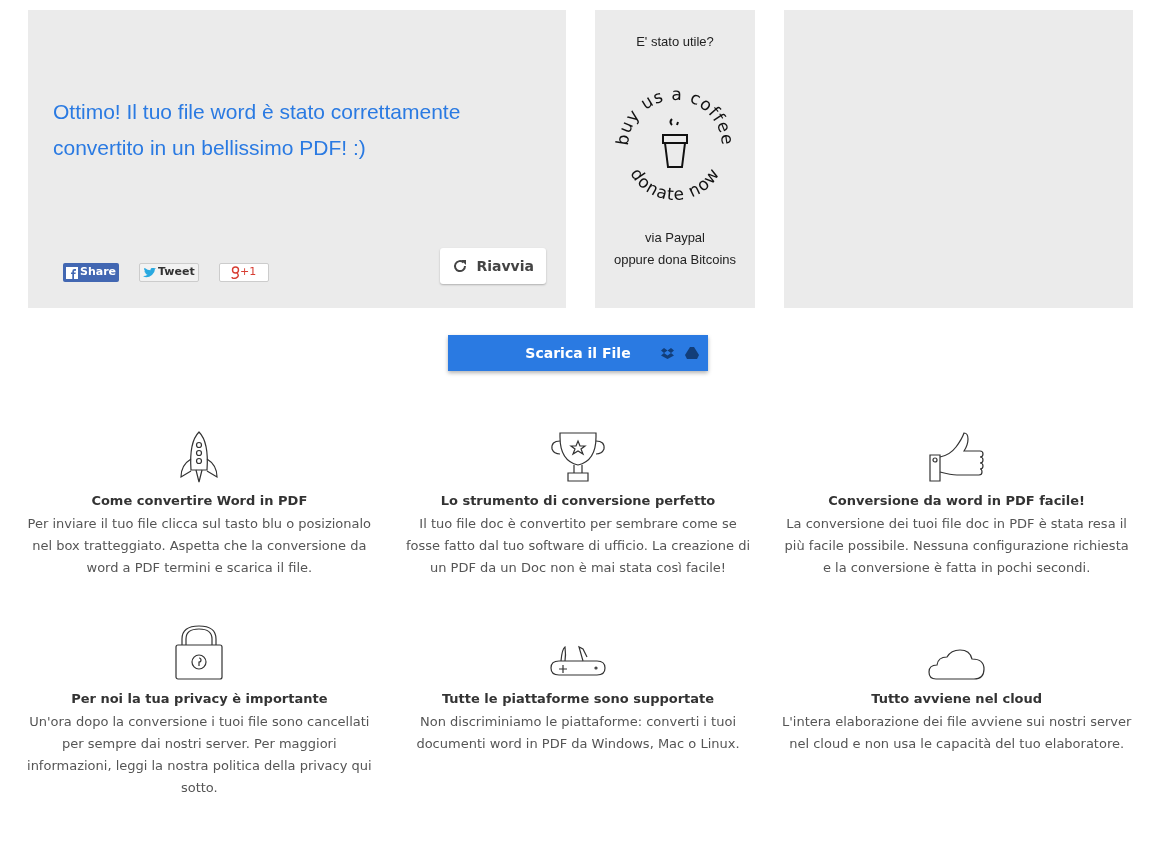 The height and width of the screenshot is (844, 1156). What do you see at coordinates (956, 457) in the screenshot?
I see `thumbs-up-icon` at bounding box center [956, 457].